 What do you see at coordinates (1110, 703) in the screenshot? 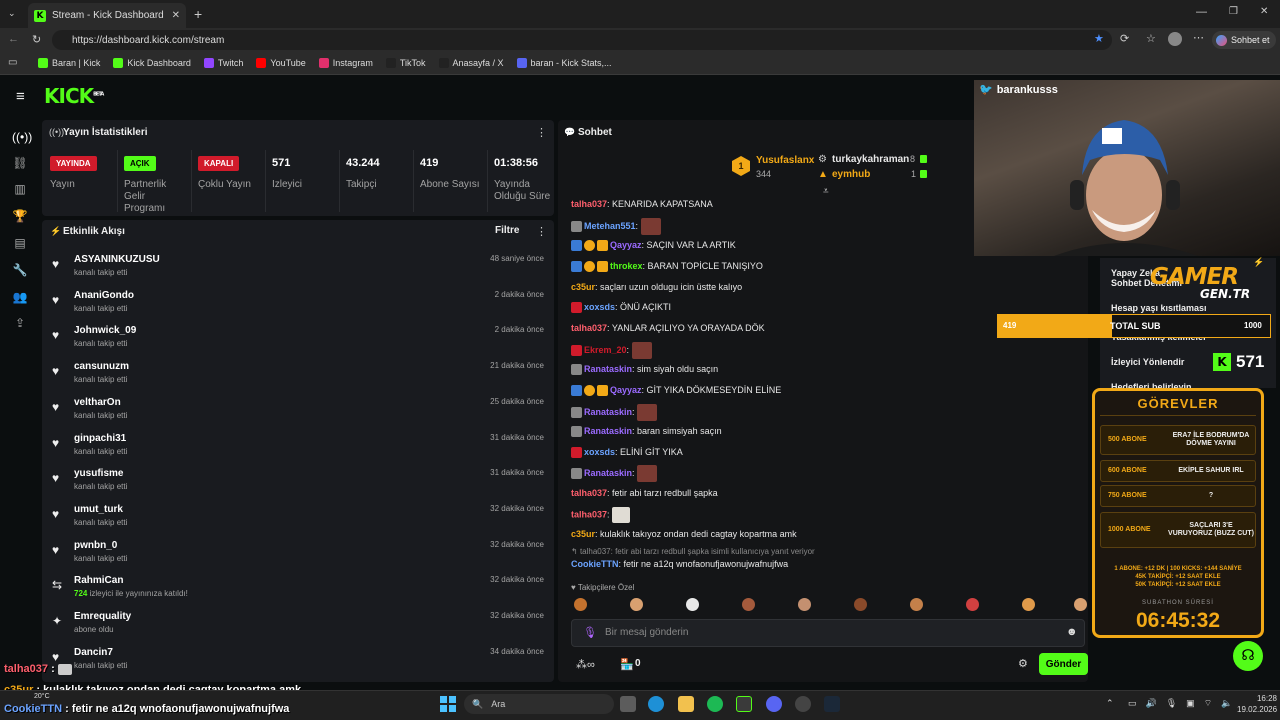
I see `tray-chevron-icon: ⌃` at bounding box center [1110, 703].